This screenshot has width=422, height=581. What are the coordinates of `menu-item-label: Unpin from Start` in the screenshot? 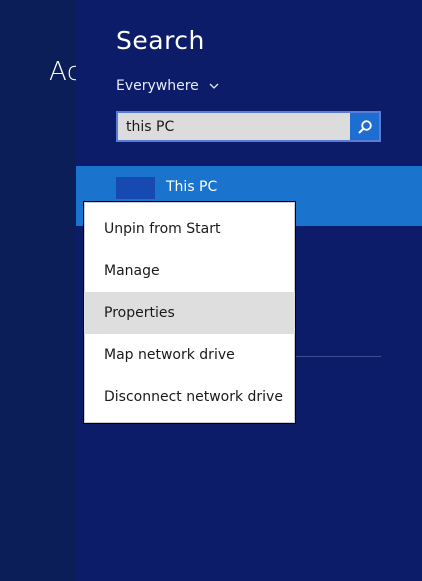 It's located at (162, 229).